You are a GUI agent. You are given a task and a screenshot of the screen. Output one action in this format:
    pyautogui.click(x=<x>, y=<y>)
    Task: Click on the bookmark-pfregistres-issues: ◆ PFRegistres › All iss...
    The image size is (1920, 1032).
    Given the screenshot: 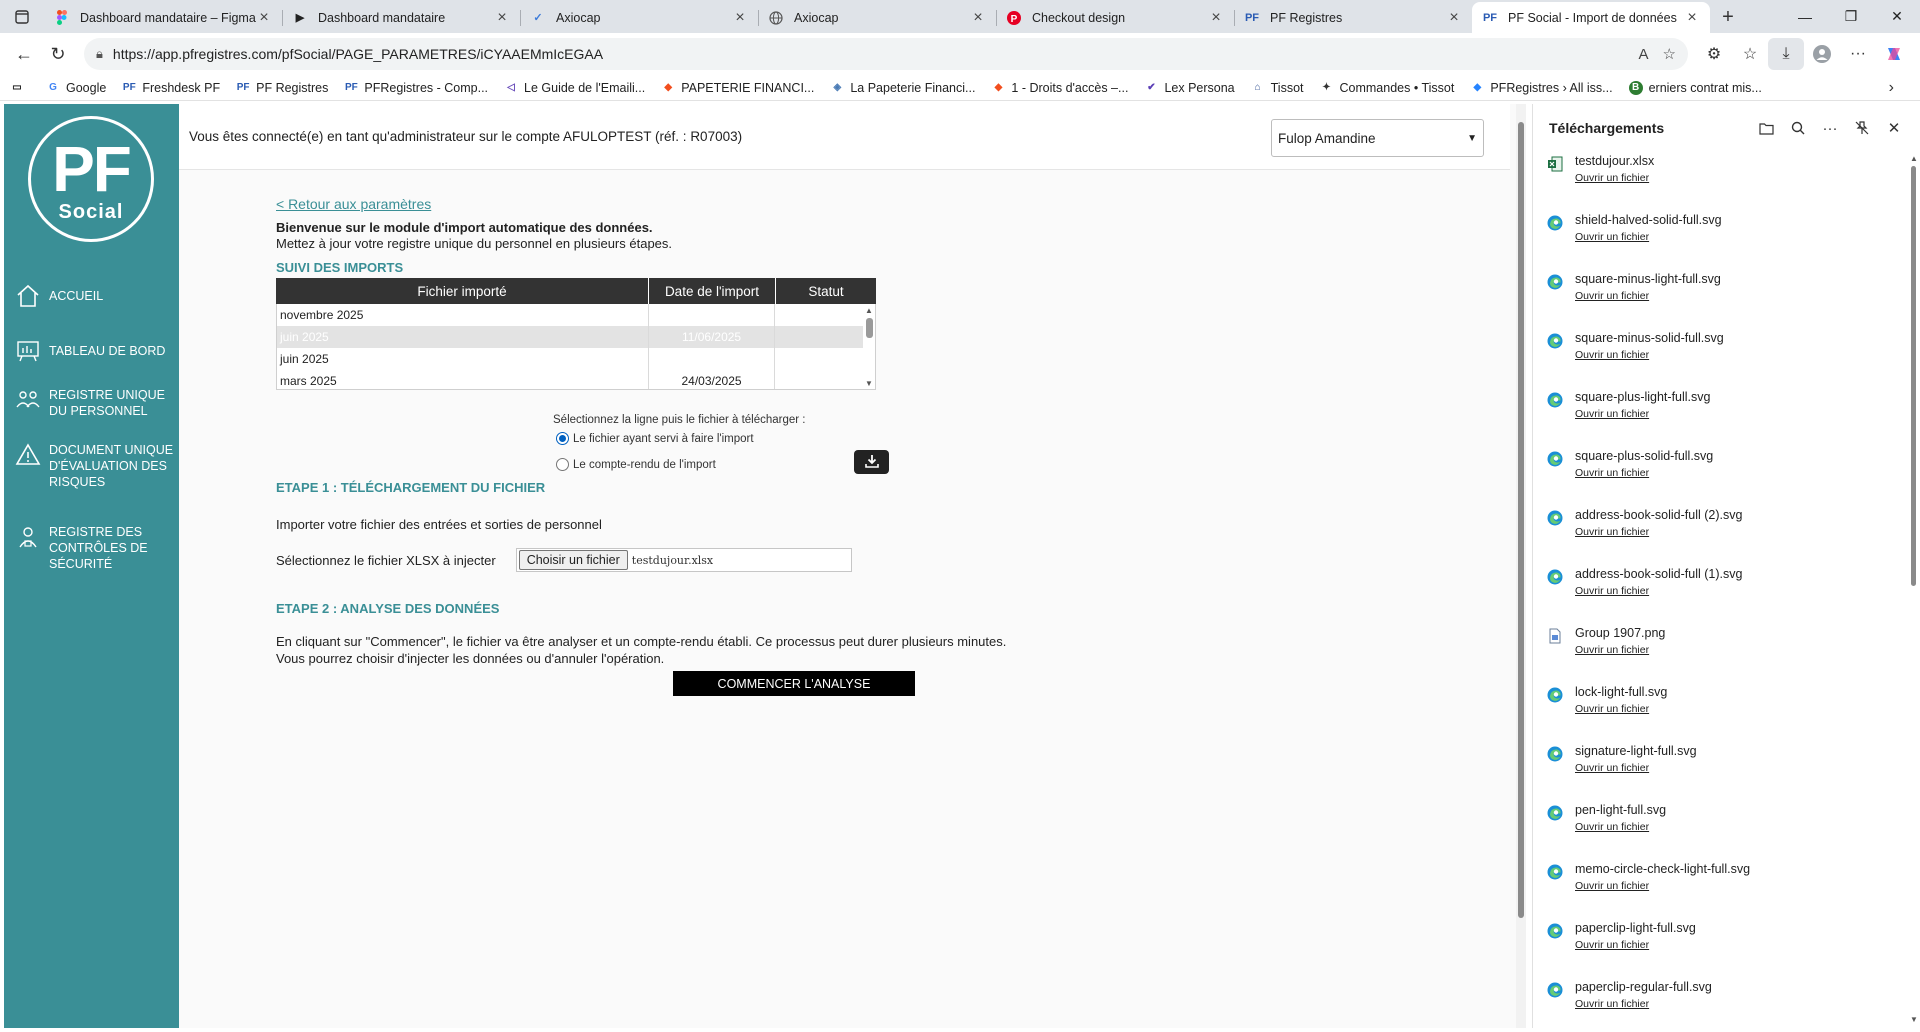 What is the action you would take?
    pyautogui.click(x=1541, y=88)
    